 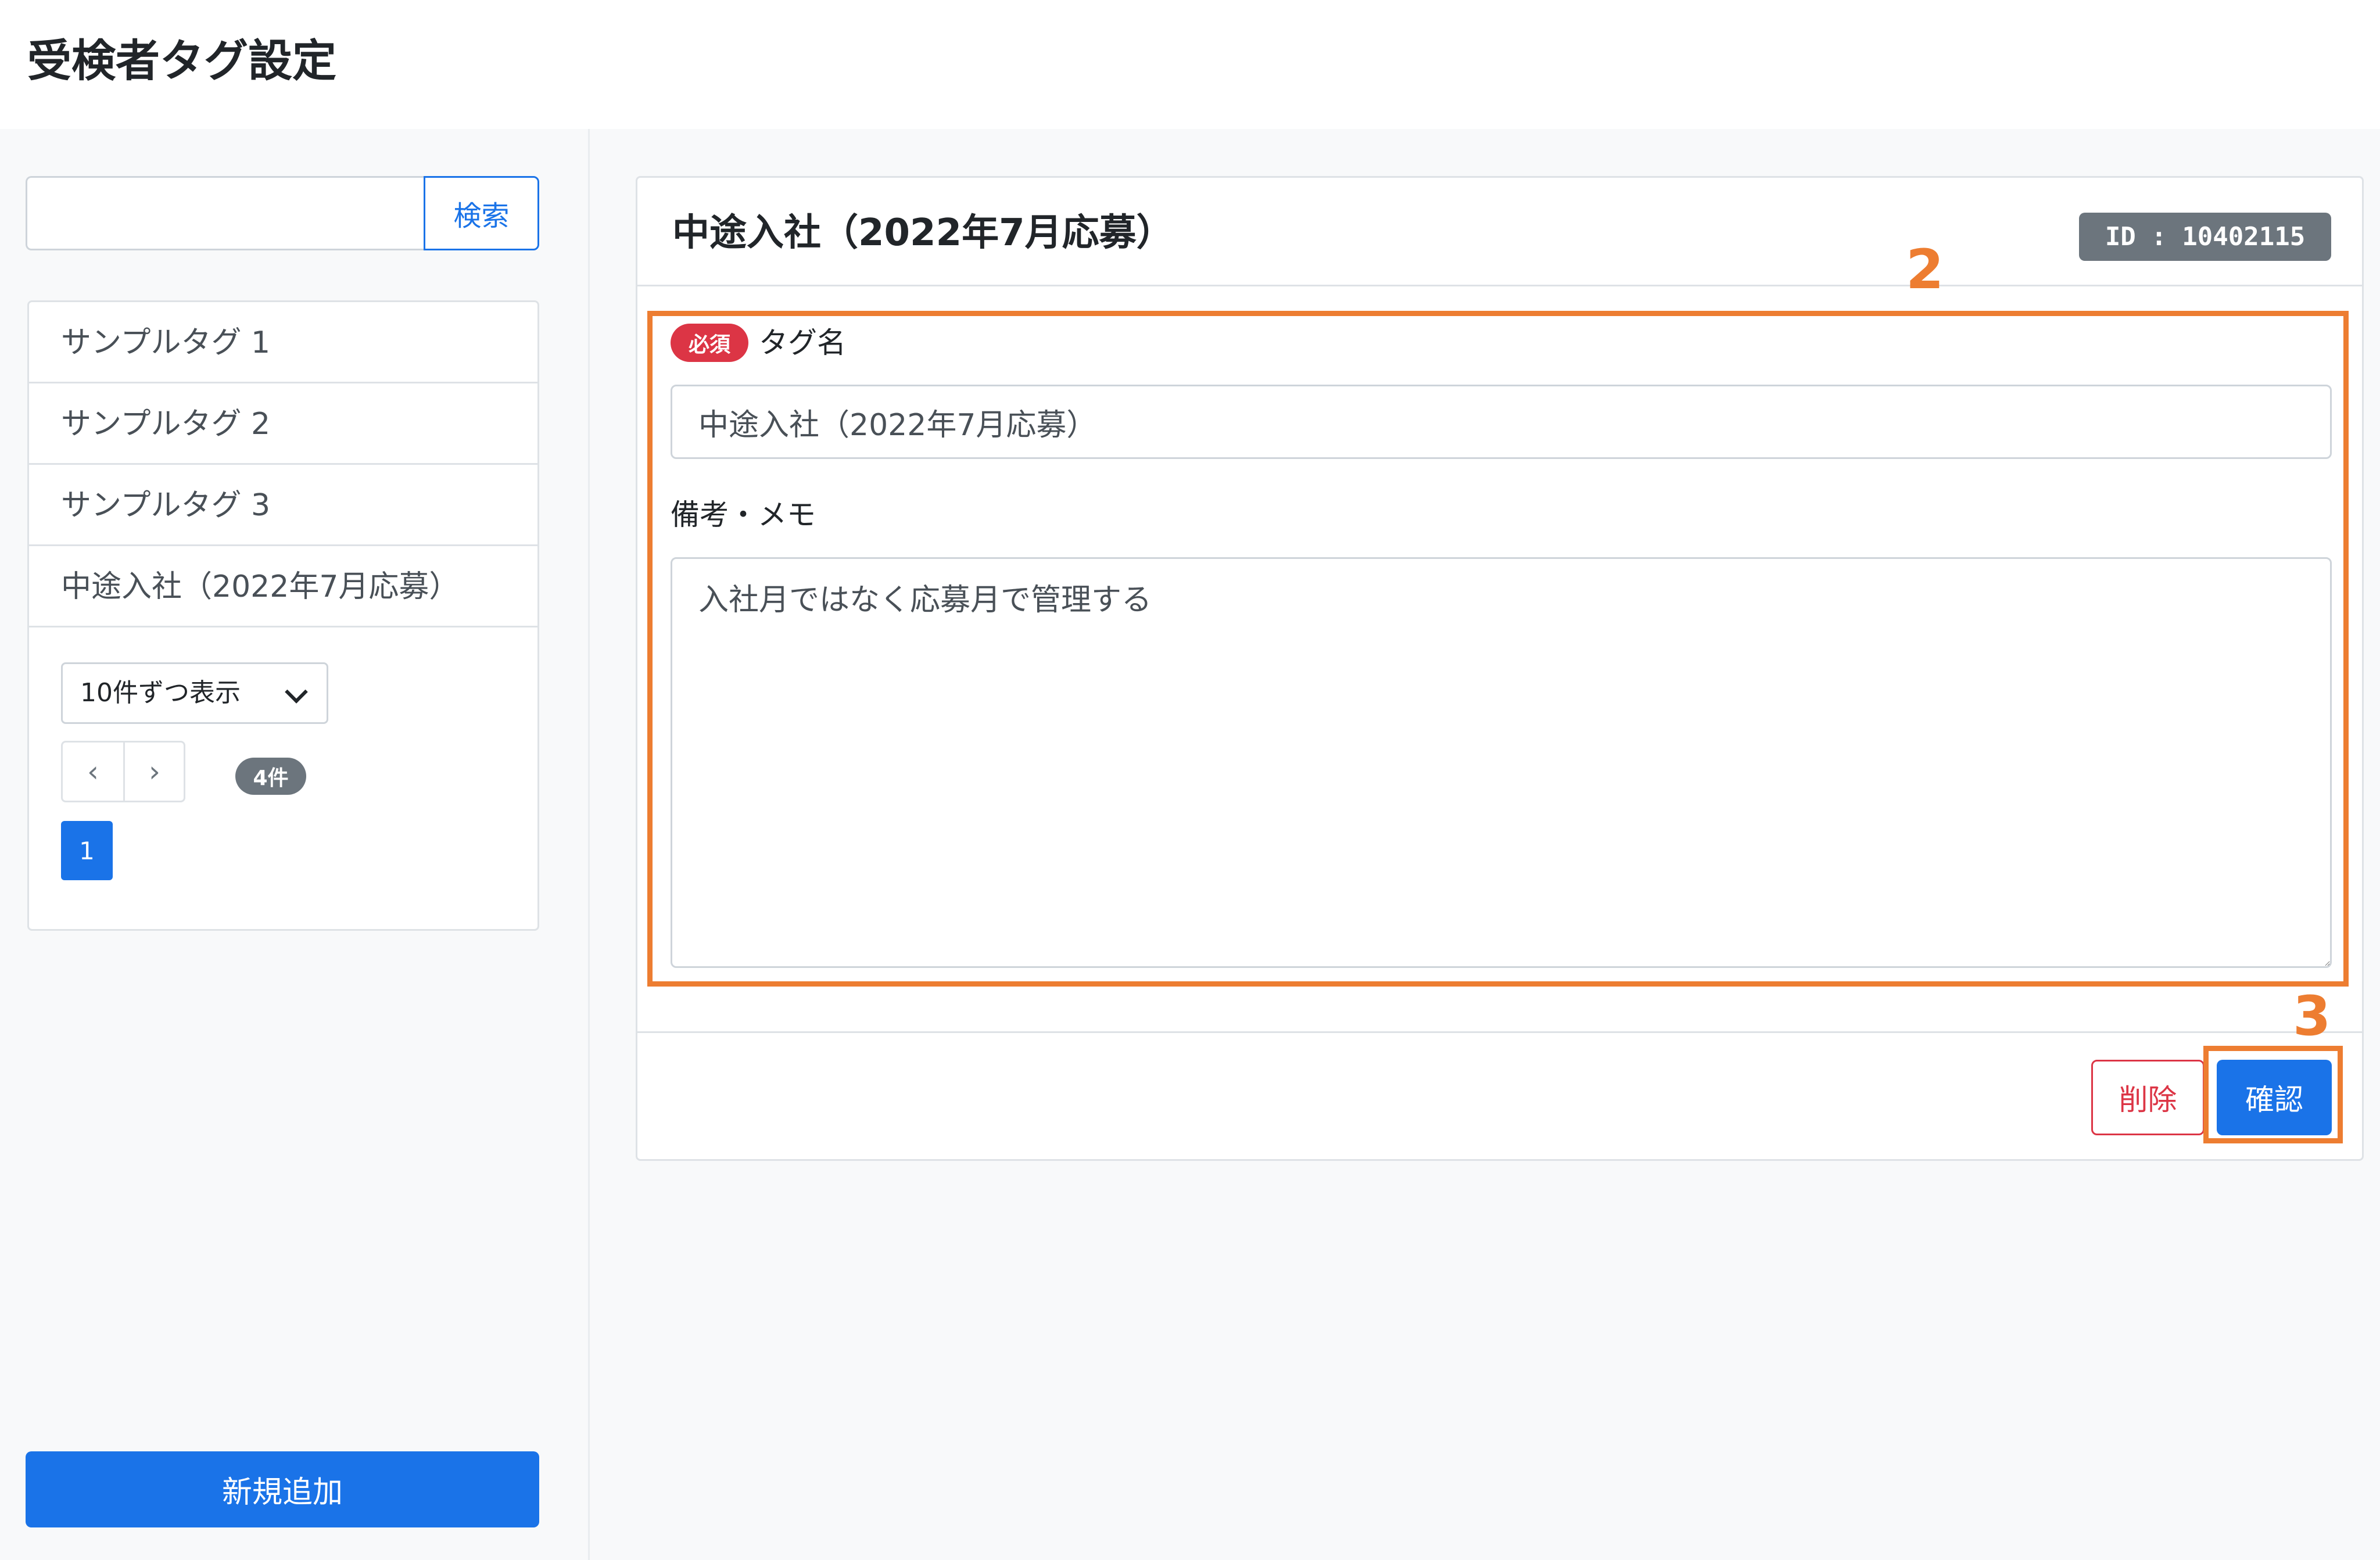 I want to click on next-page-button: ›, so click(x=154, y=772).